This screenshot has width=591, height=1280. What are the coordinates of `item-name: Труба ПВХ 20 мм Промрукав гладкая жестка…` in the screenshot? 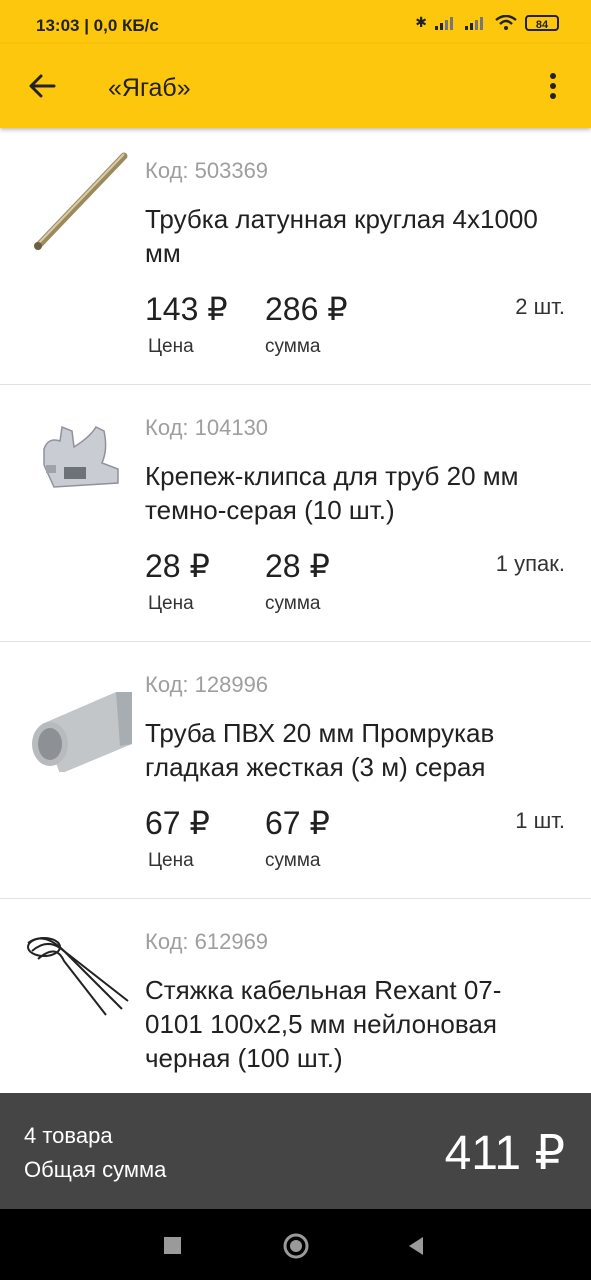 It's located at (320, 750).